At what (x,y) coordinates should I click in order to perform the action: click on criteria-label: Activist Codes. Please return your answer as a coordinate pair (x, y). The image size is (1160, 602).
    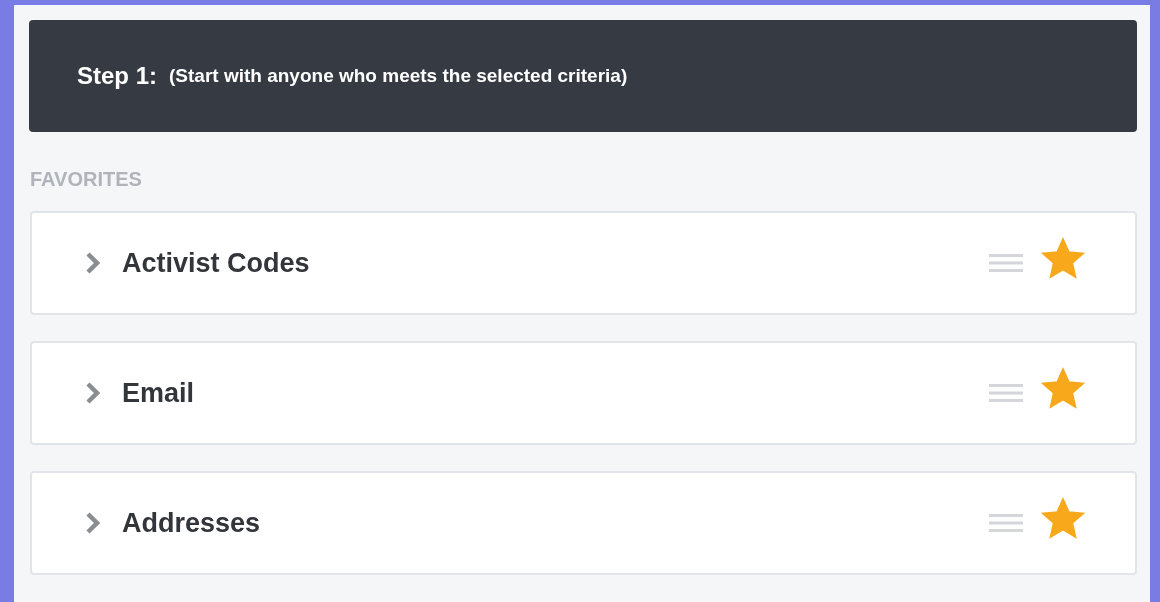
    Looking at the image, I should click on (216, 263).